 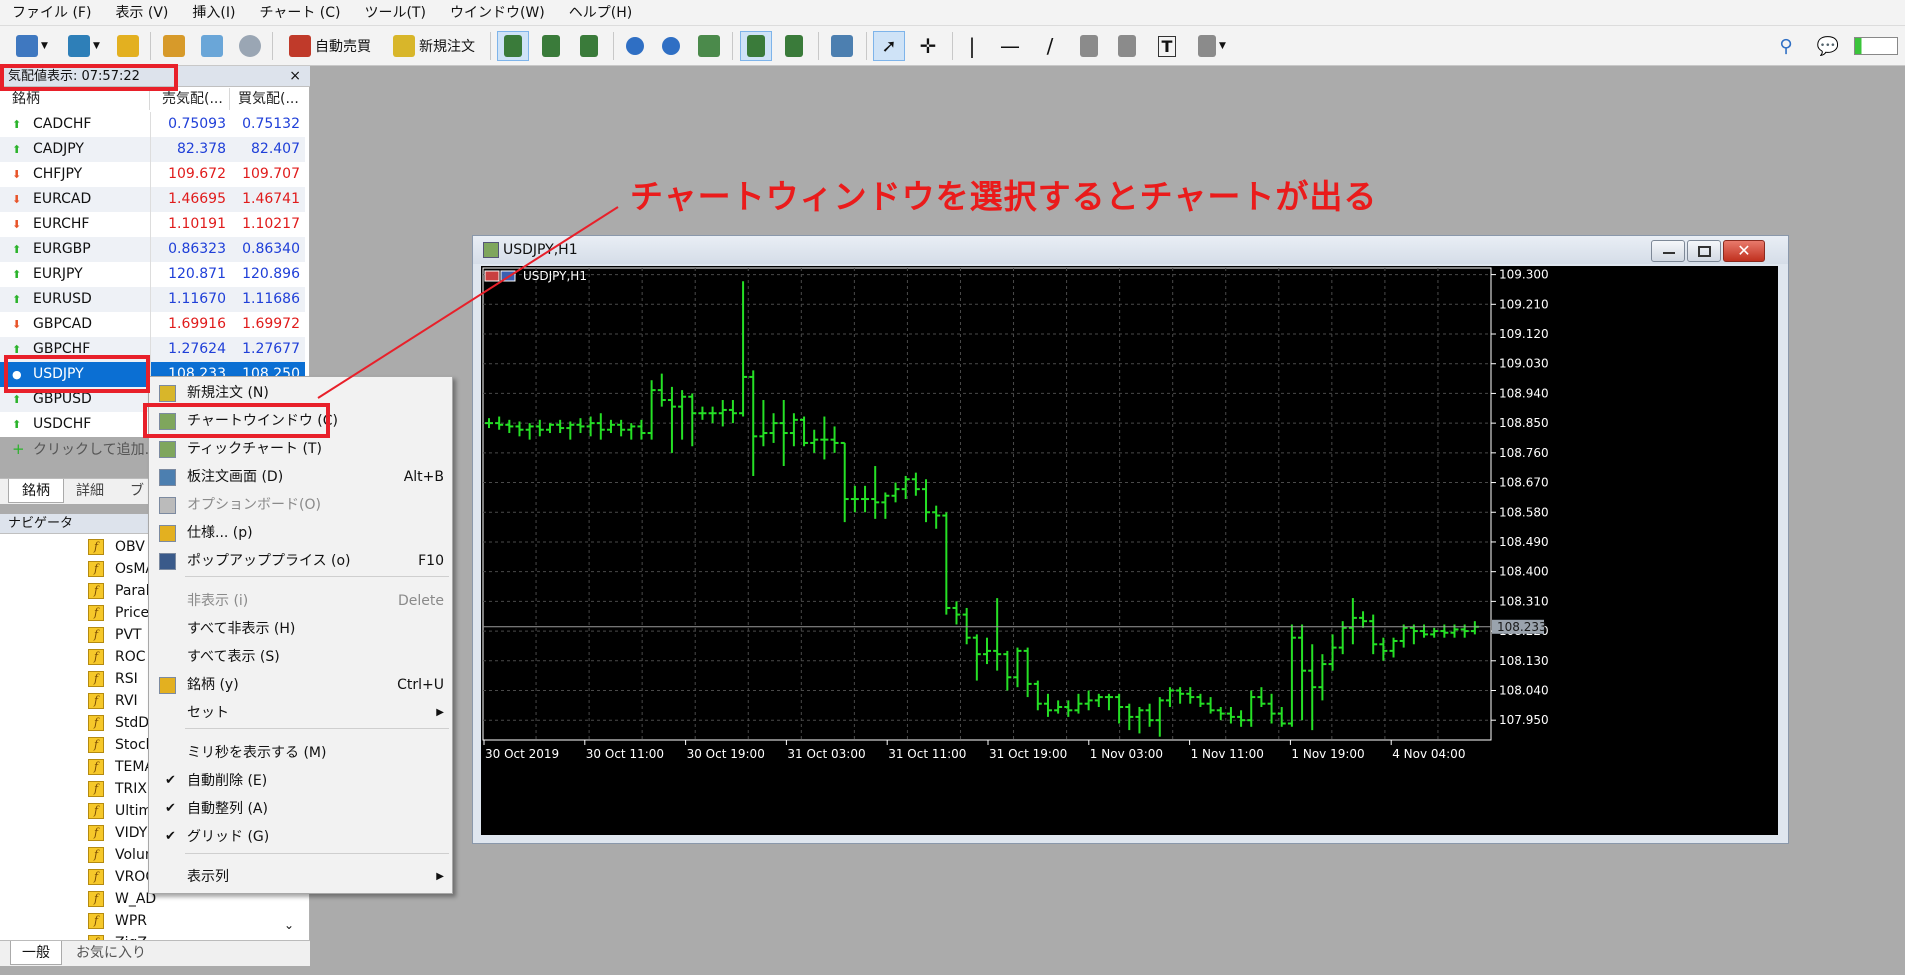 I want to click on symbol-row: ⬇ EURCAD 1.46695 1.46741, so click(x=152, y=199).